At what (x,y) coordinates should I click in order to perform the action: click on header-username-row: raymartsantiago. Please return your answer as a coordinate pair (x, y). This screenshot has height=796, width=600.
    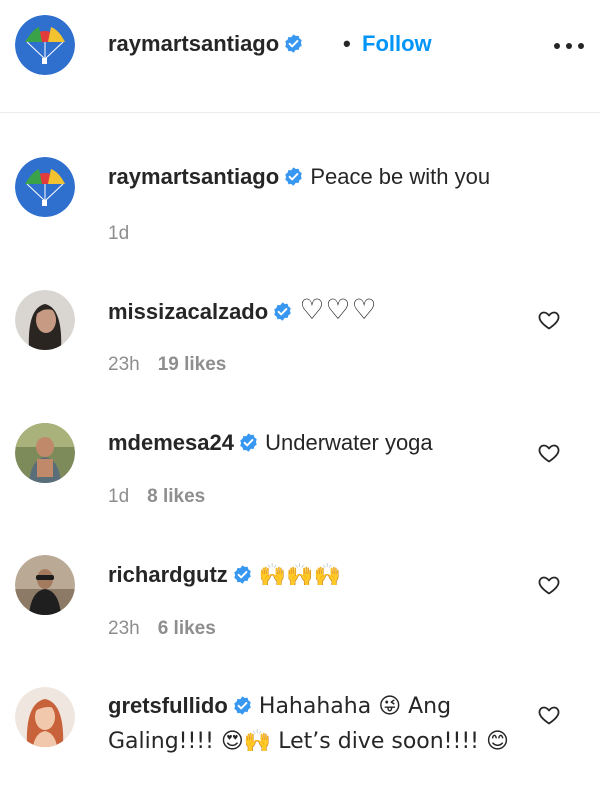
    Looking at the image, I should click on (206, 44).